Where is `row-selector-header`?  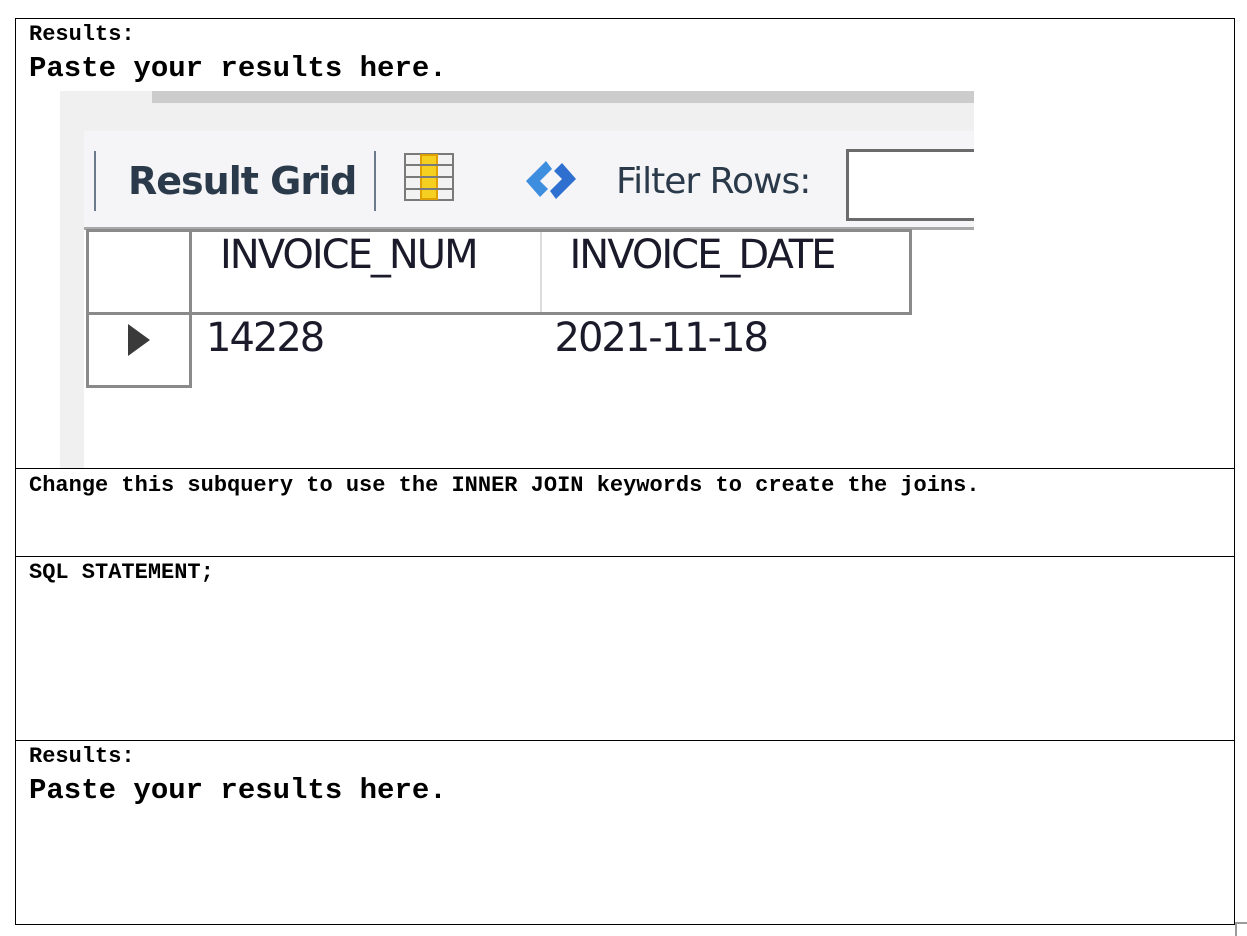
row-selector-header is located at coordinates (139, 272).